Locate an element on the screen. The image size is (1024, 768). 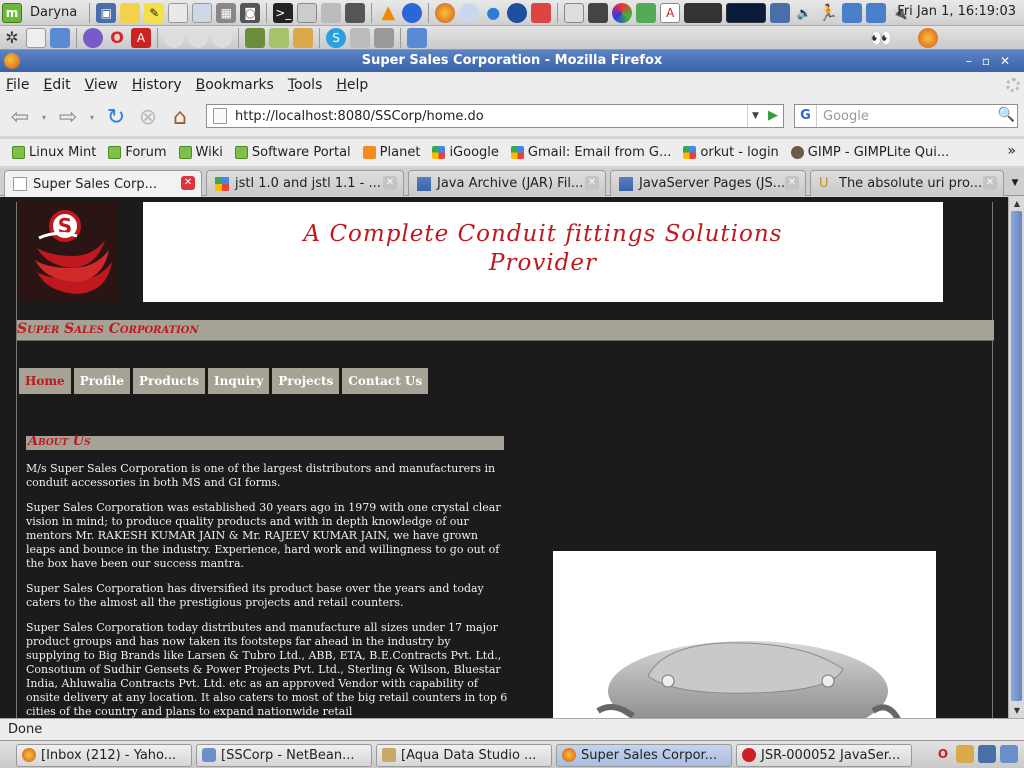
text-editor-icon is located at coordinates (178, 12).